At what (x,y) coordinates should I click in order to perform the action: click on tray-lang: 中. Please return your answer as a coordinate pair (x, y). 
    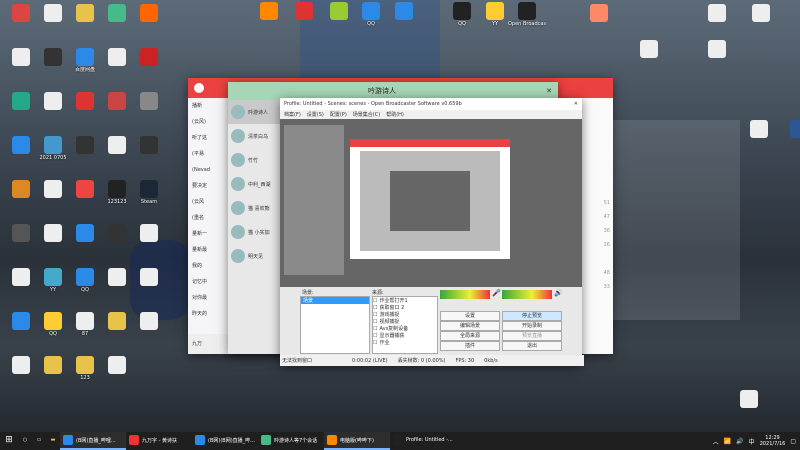
    Looking at the image, I should click on (752, 441).